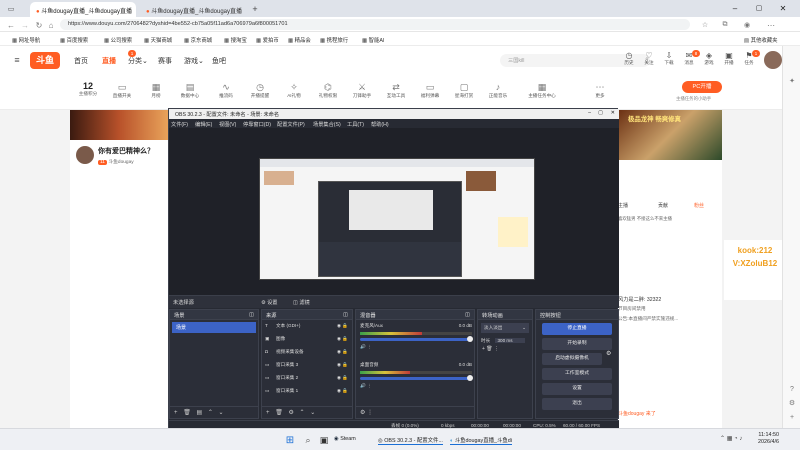  What do you see at coordinates (85, 155) in the screenshot?
I see `streamer-avatar` at bounding box center [85, 155].